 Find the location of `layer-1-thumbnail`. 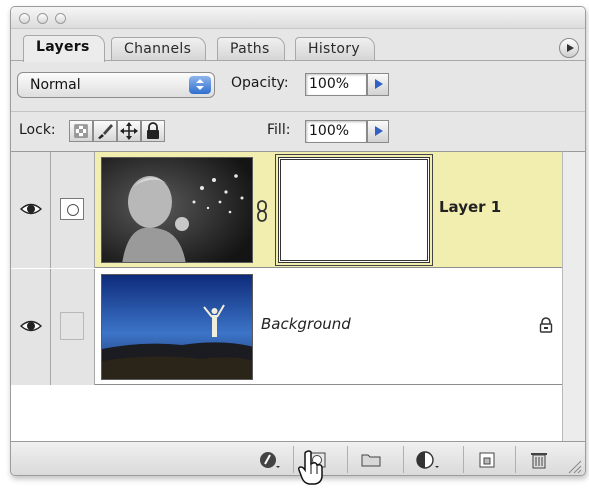

layer-1-thumbnail is located at coordinates (177, 210).